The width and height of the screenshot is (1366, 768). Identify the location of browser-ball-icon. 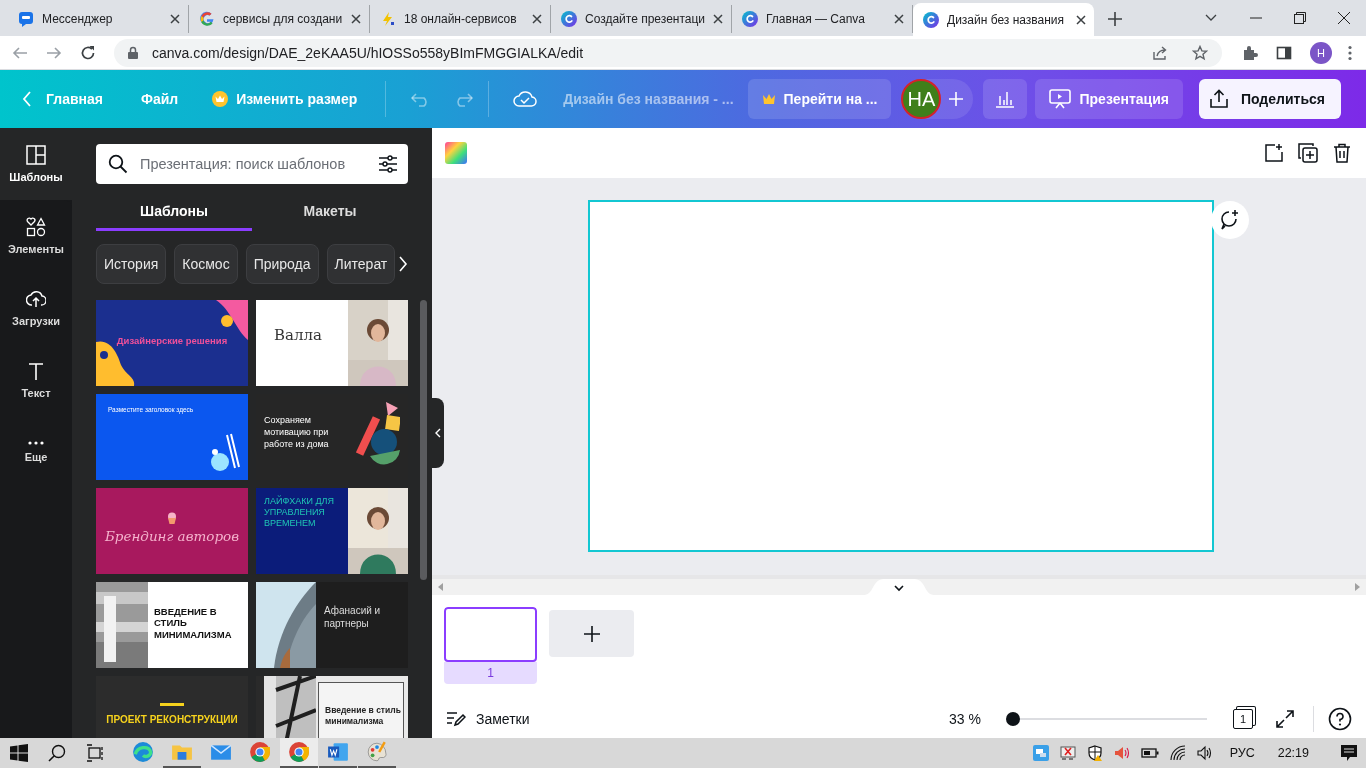
(260, 752).